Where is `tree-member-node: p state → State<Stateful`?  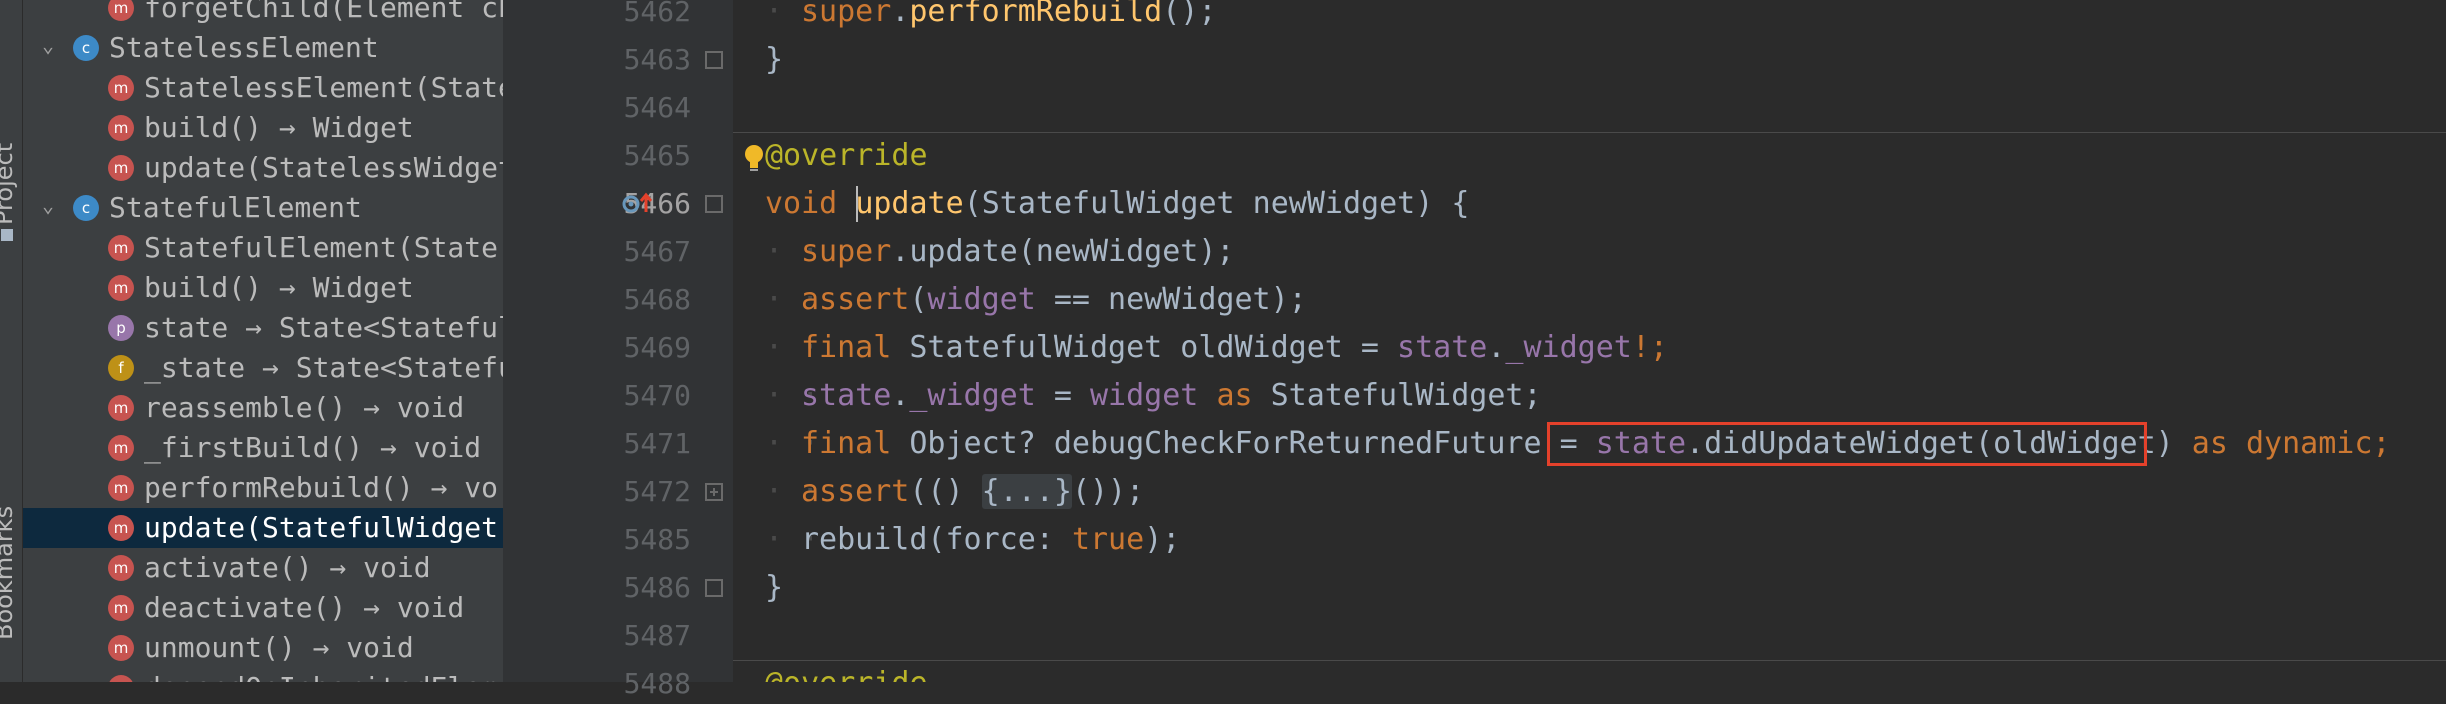
tree-member-node: p state → State<Stateful is located at coordinates (263, 328).